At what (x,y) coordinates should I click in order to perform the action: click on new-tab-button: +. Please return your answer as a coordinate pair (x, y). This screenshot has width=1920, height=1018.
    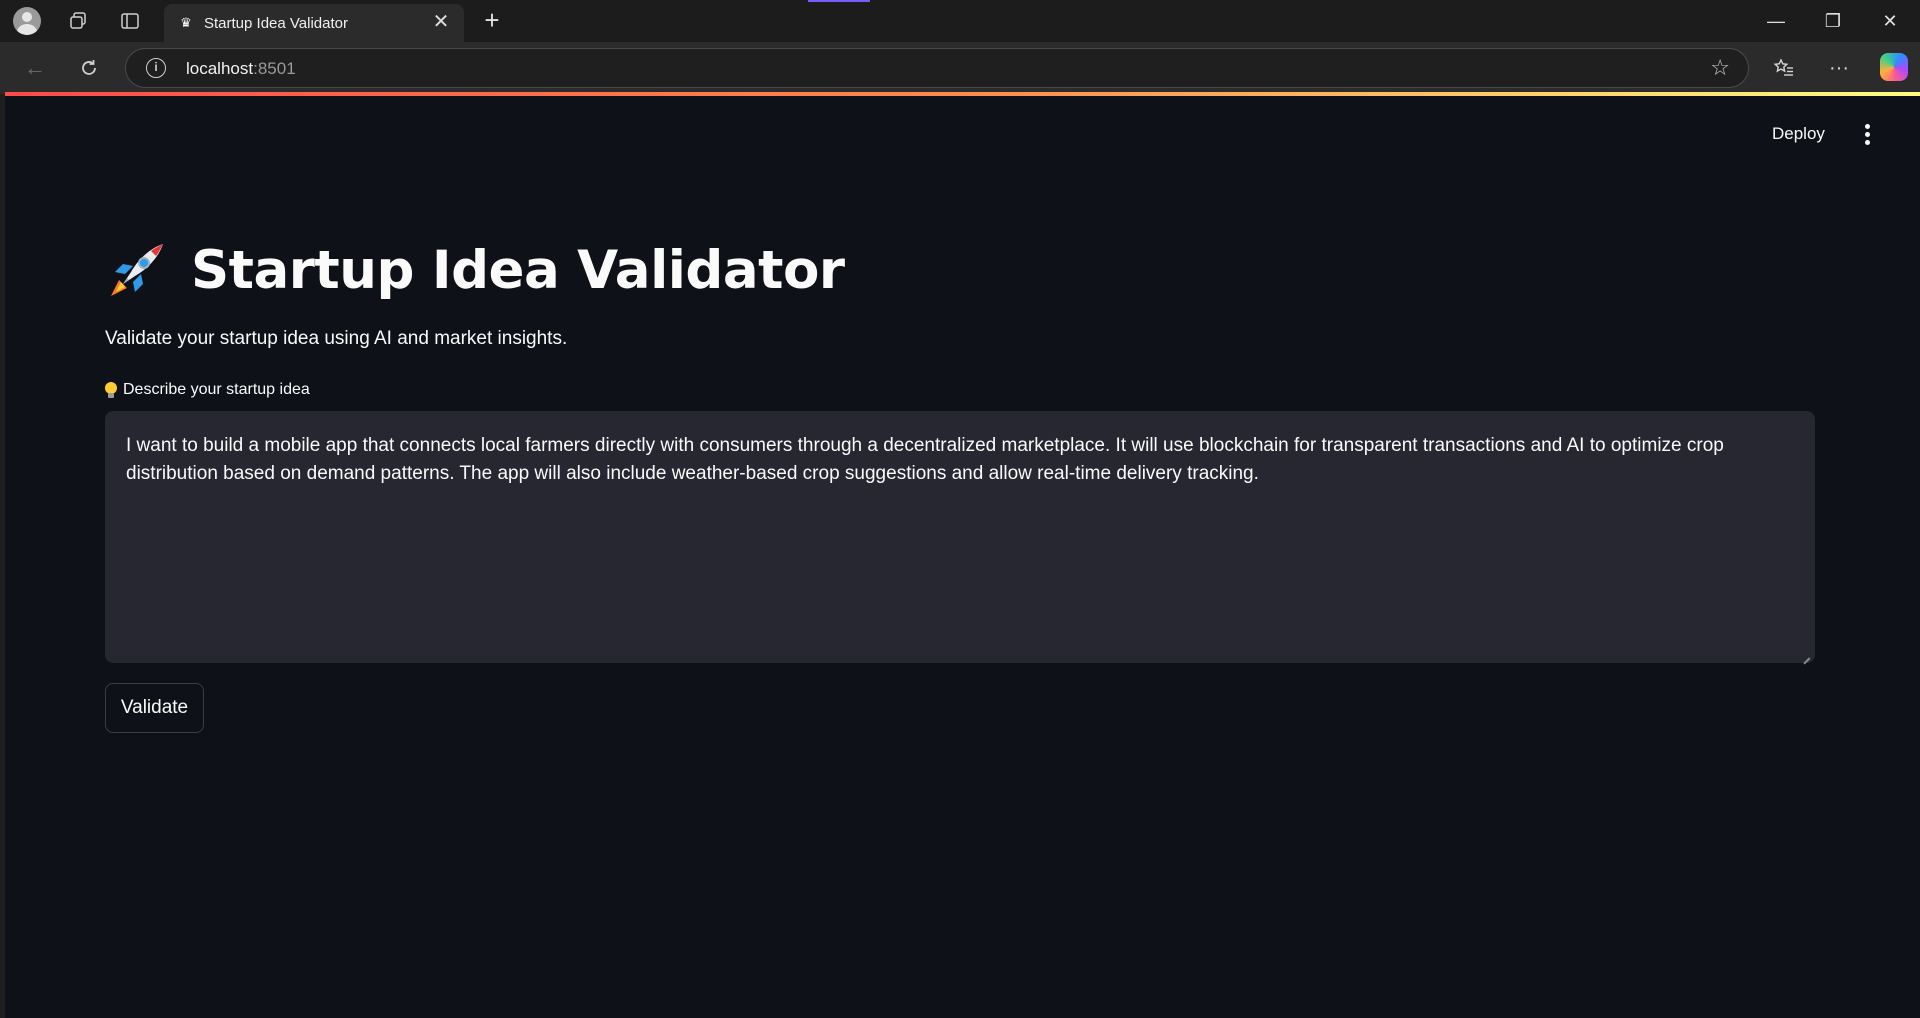
    Looking at the image, I should click on (492, 21).